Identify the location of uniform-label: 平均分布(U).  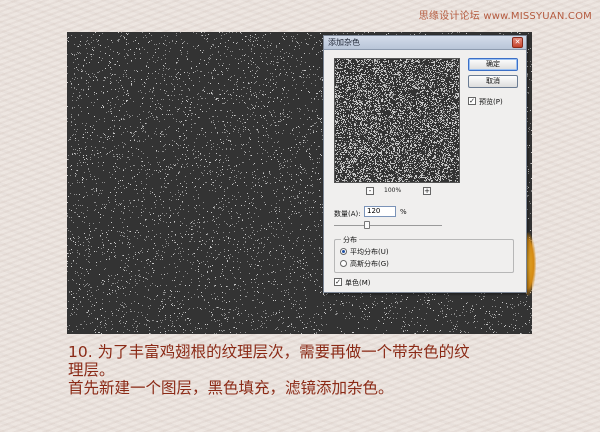
(369, 252).